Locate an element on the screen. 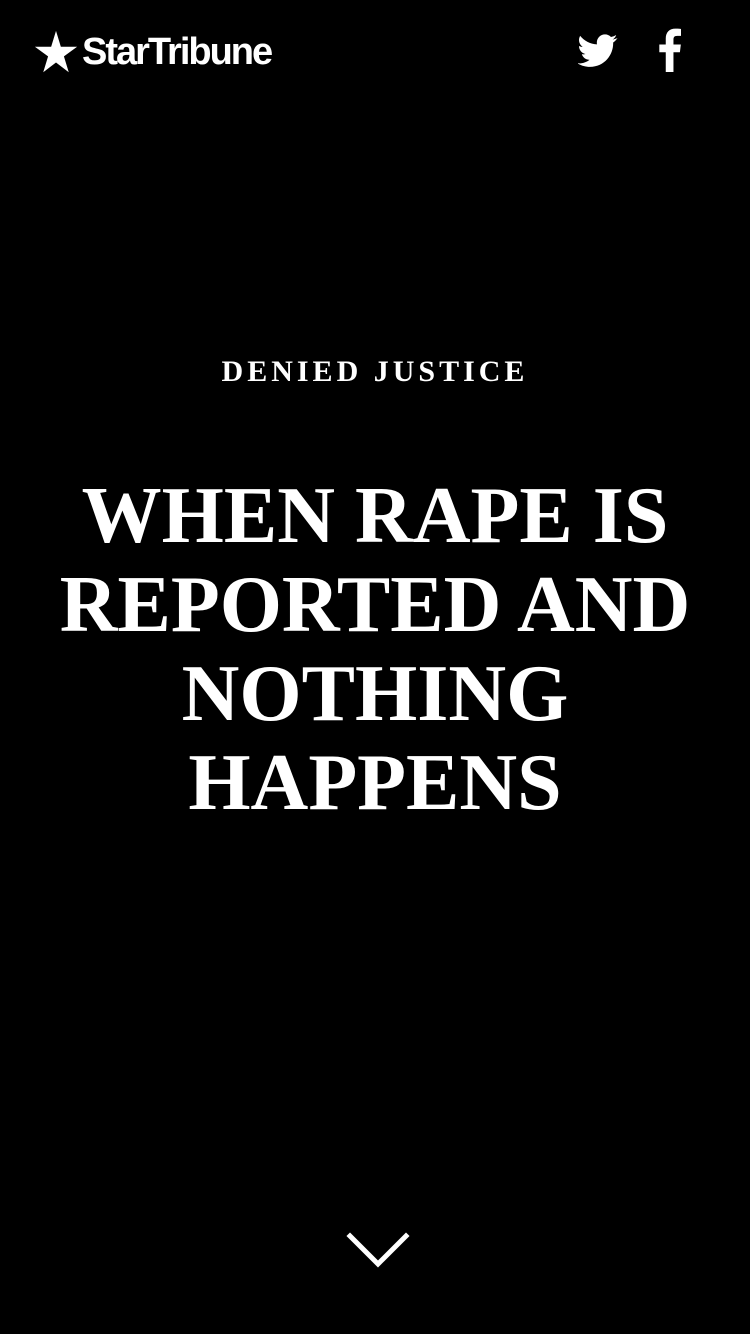 This screenshot has width=750, height=1334. section-kicker: DENIED JUSTICE is located at coordinates (375, 371).